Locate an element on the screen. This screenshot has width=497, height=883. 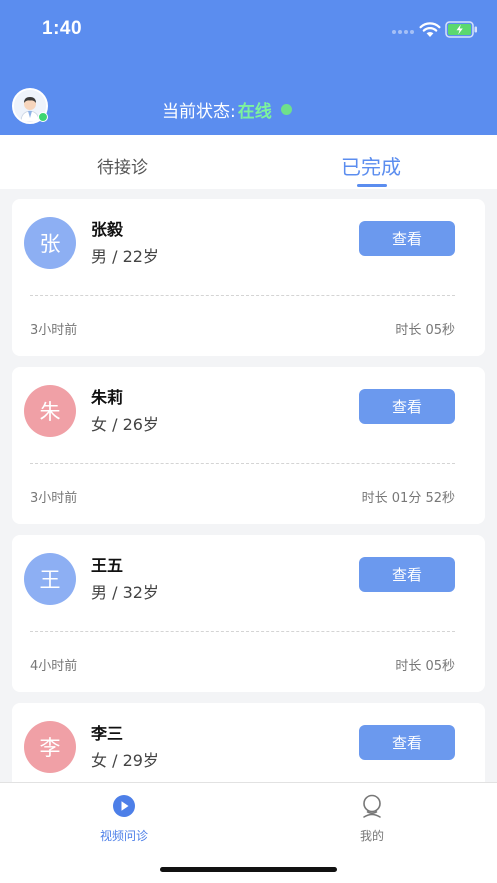
video-play-icon is located at coordinates (124, 806).